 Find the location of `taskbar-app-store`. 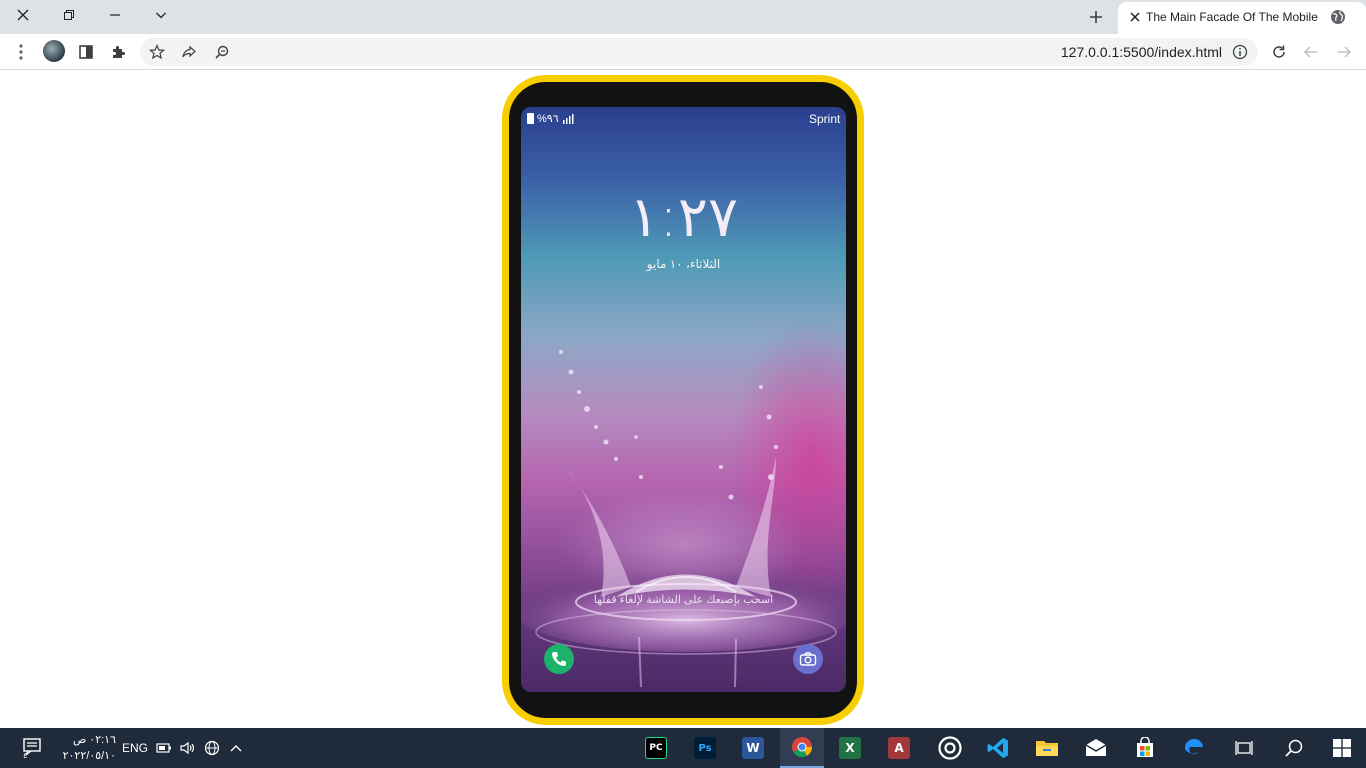

taskbar-app-store is located at coordinates (1145, 748).